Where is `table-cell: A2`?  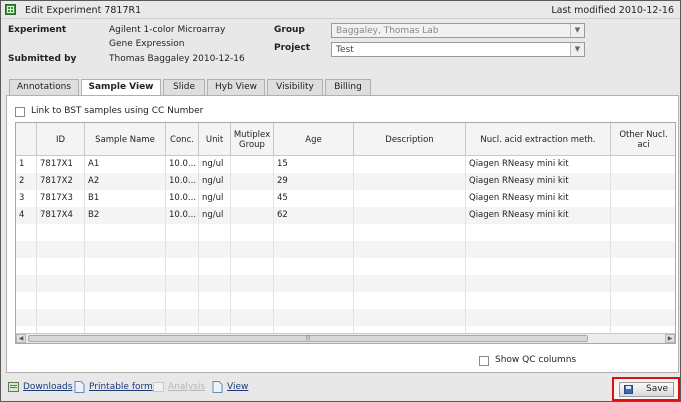
table-cell: A2 is located at coordinates (125, 181).